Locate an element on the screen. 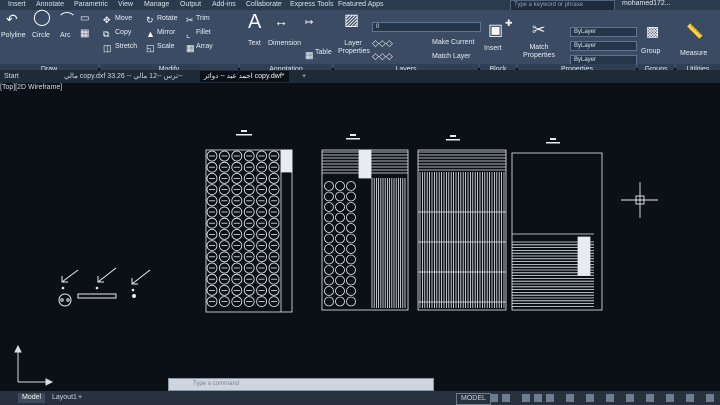  array-button: Array is located at coordinates (204, 46).